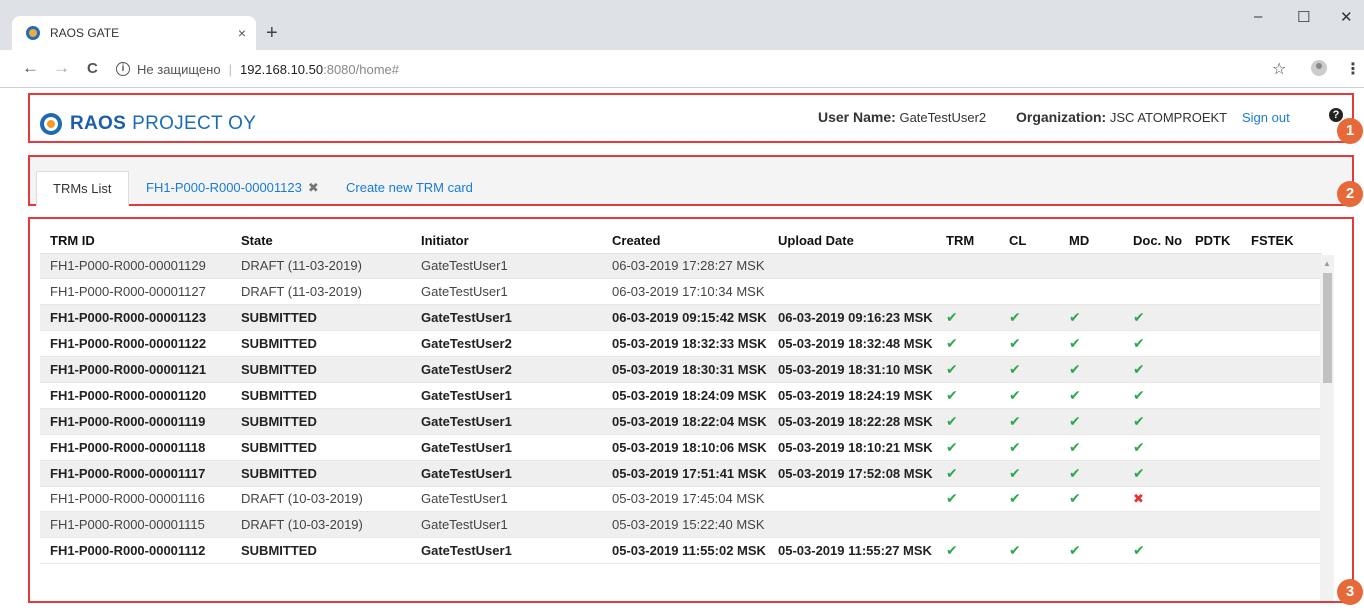  I want to click on create-trm-card-link: Create new TRM card, so click(409, 188).